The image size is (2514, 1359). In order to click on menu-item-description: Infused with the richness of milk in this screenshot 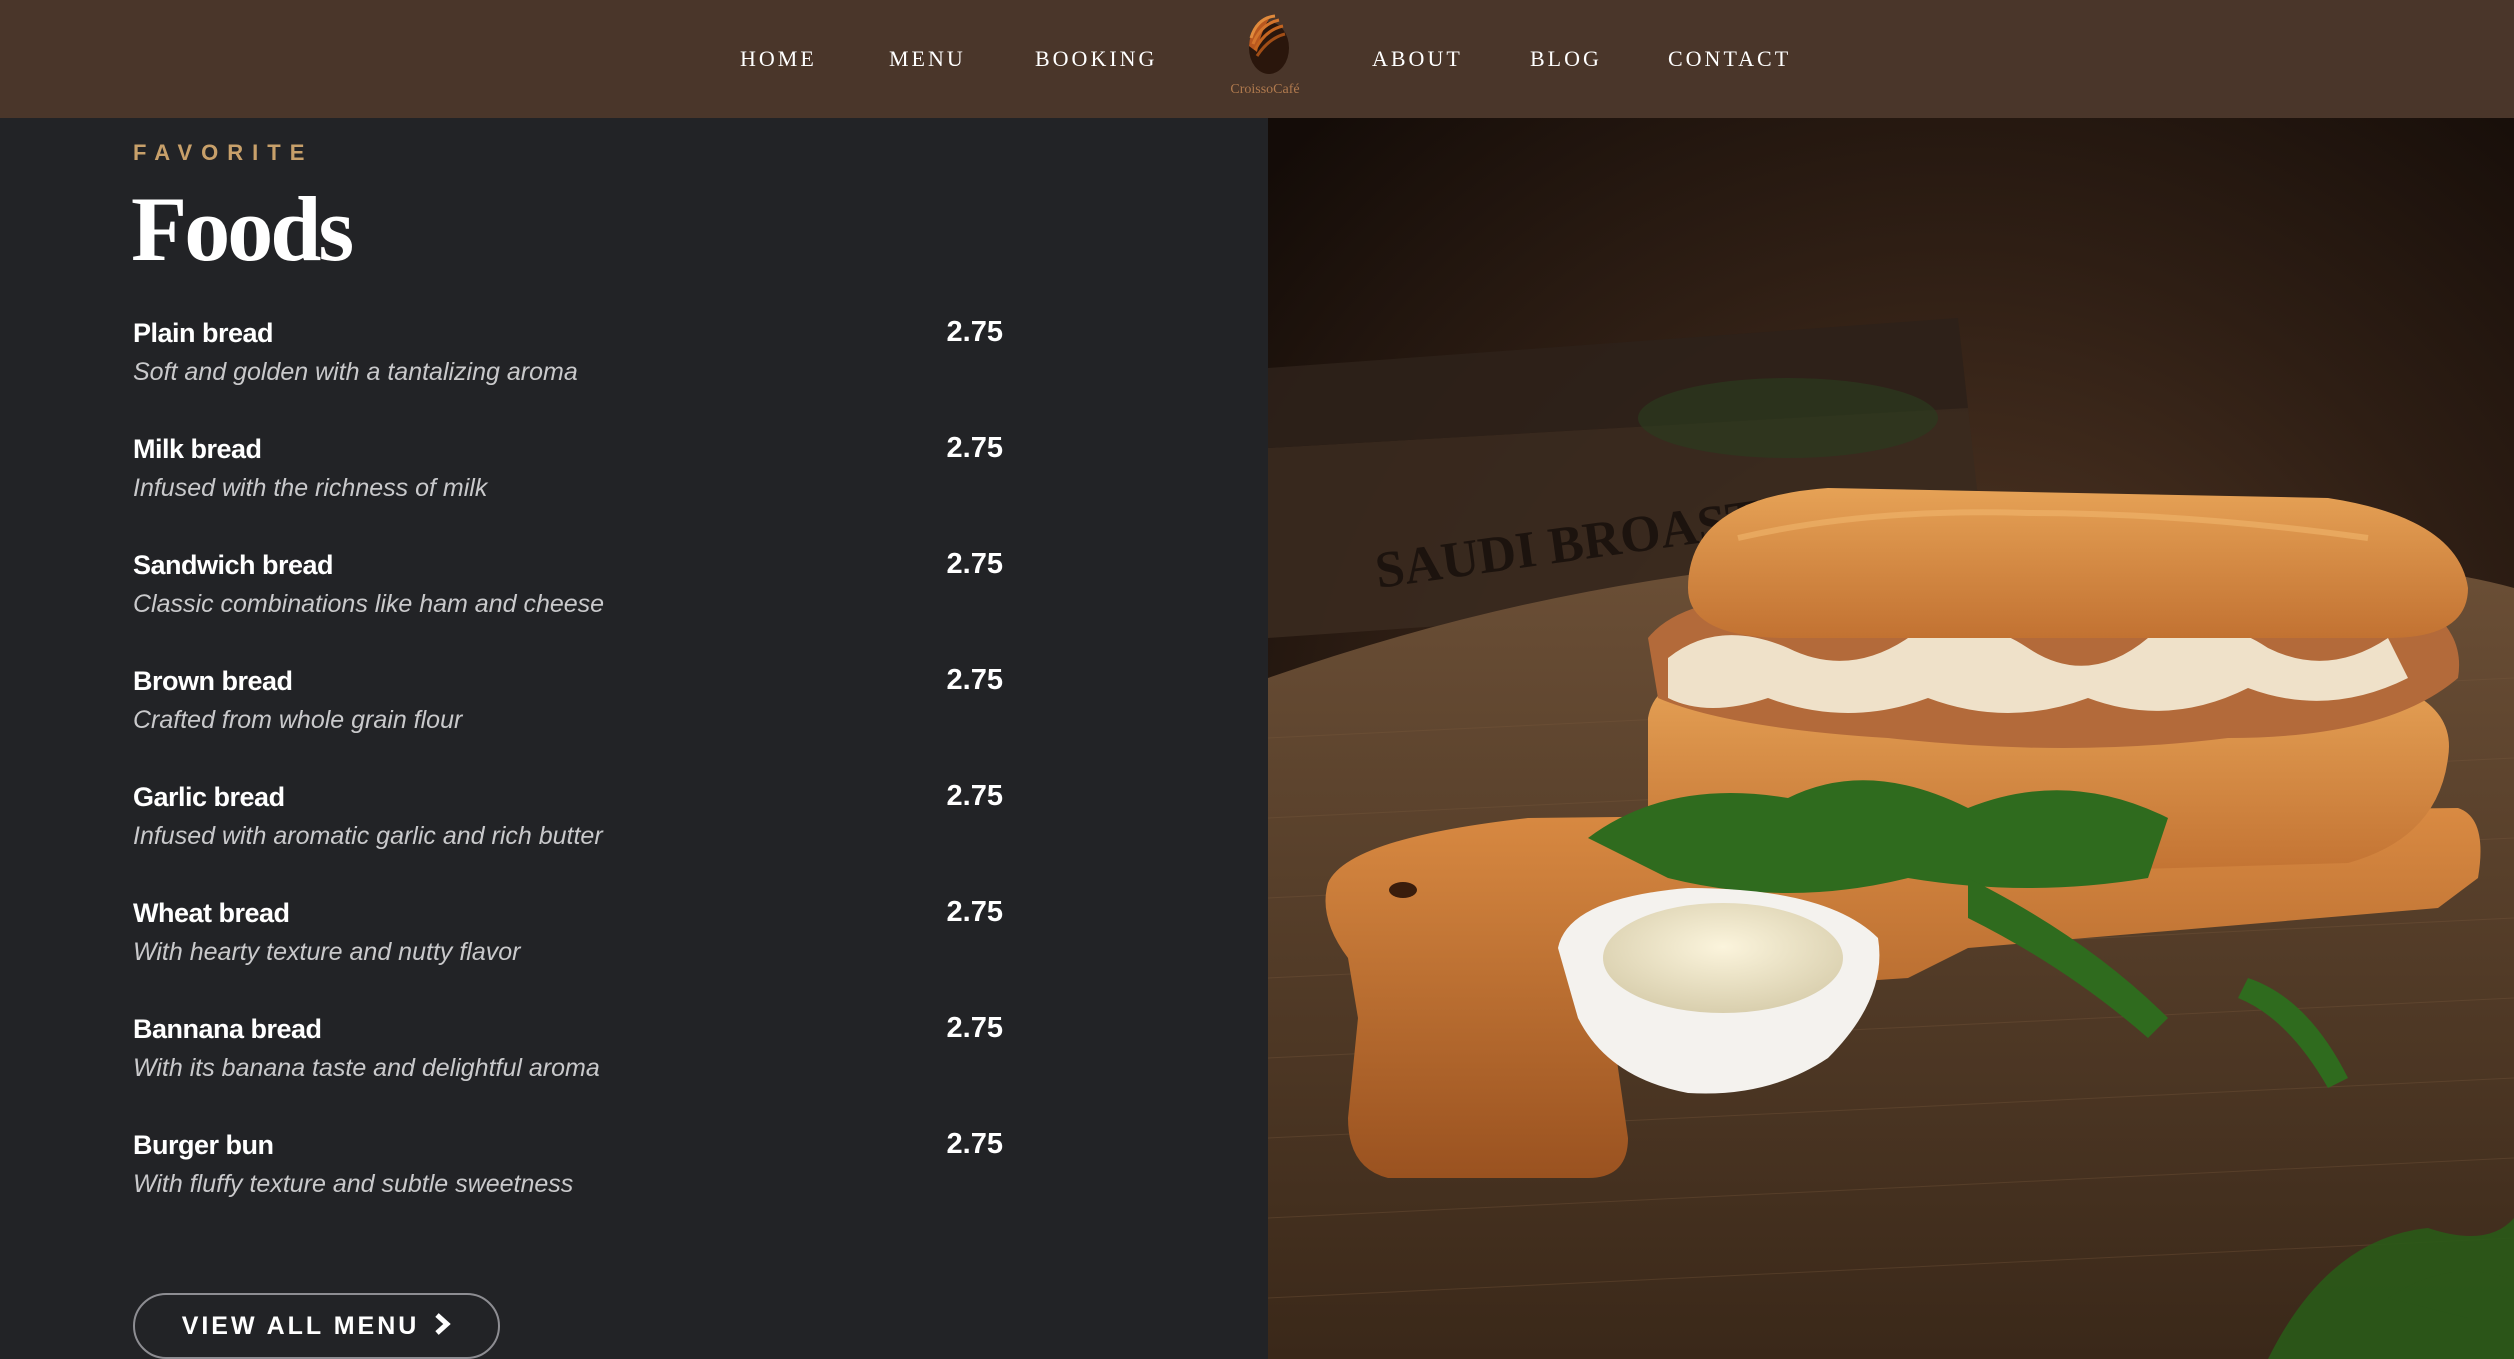, I will do `click(310, 488)`.